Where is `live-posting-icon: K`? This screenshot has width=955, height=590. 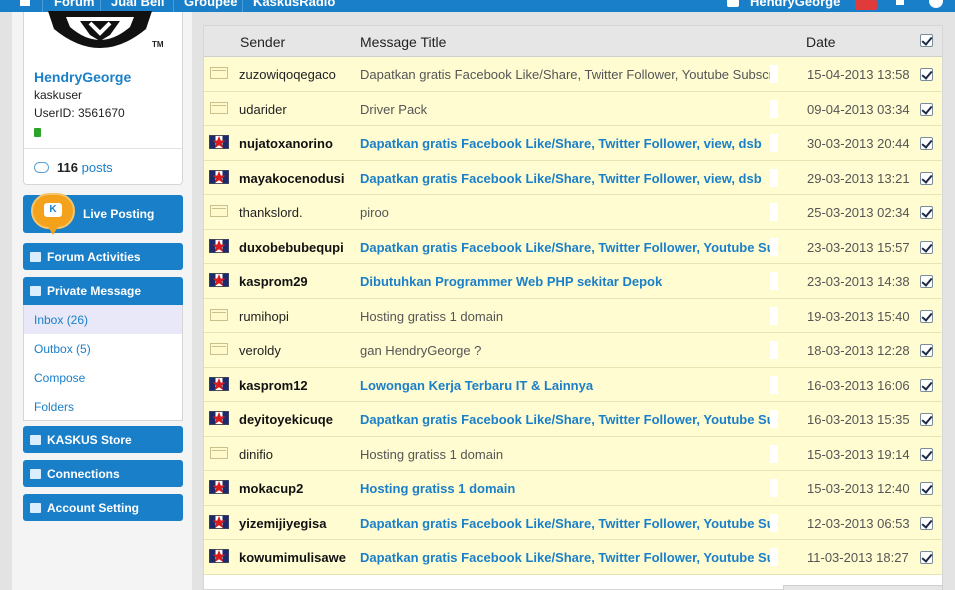 live-posting-icon: K is located at coordinates (53, 214).